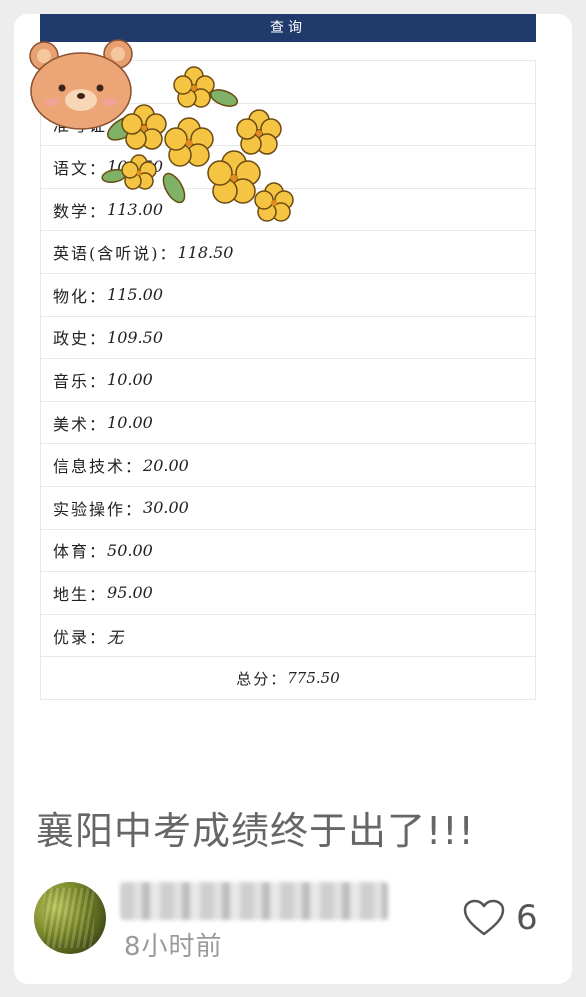 The width and height of the screenshot is (586, 997). Describe the element at coordinates (288, 422) in the screenshot. I see `table-row: 美术： 10.00` at that location.